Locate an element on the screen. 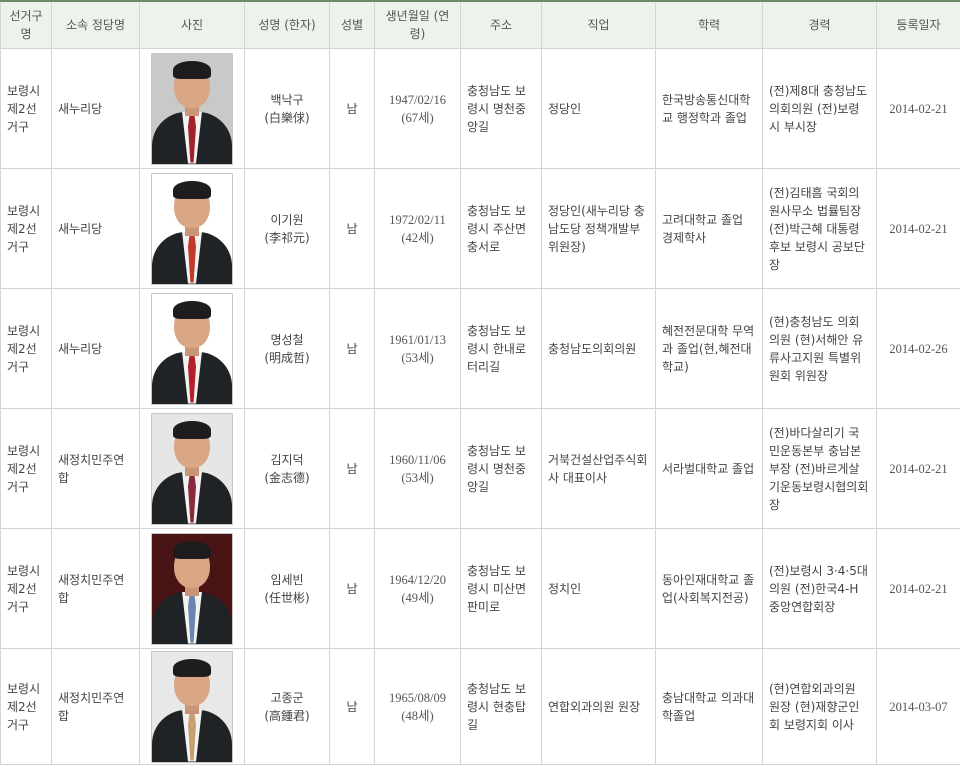 This screenshot has height=772, width=960. col-header-job: 직업 is located at coordinates (598, 24).